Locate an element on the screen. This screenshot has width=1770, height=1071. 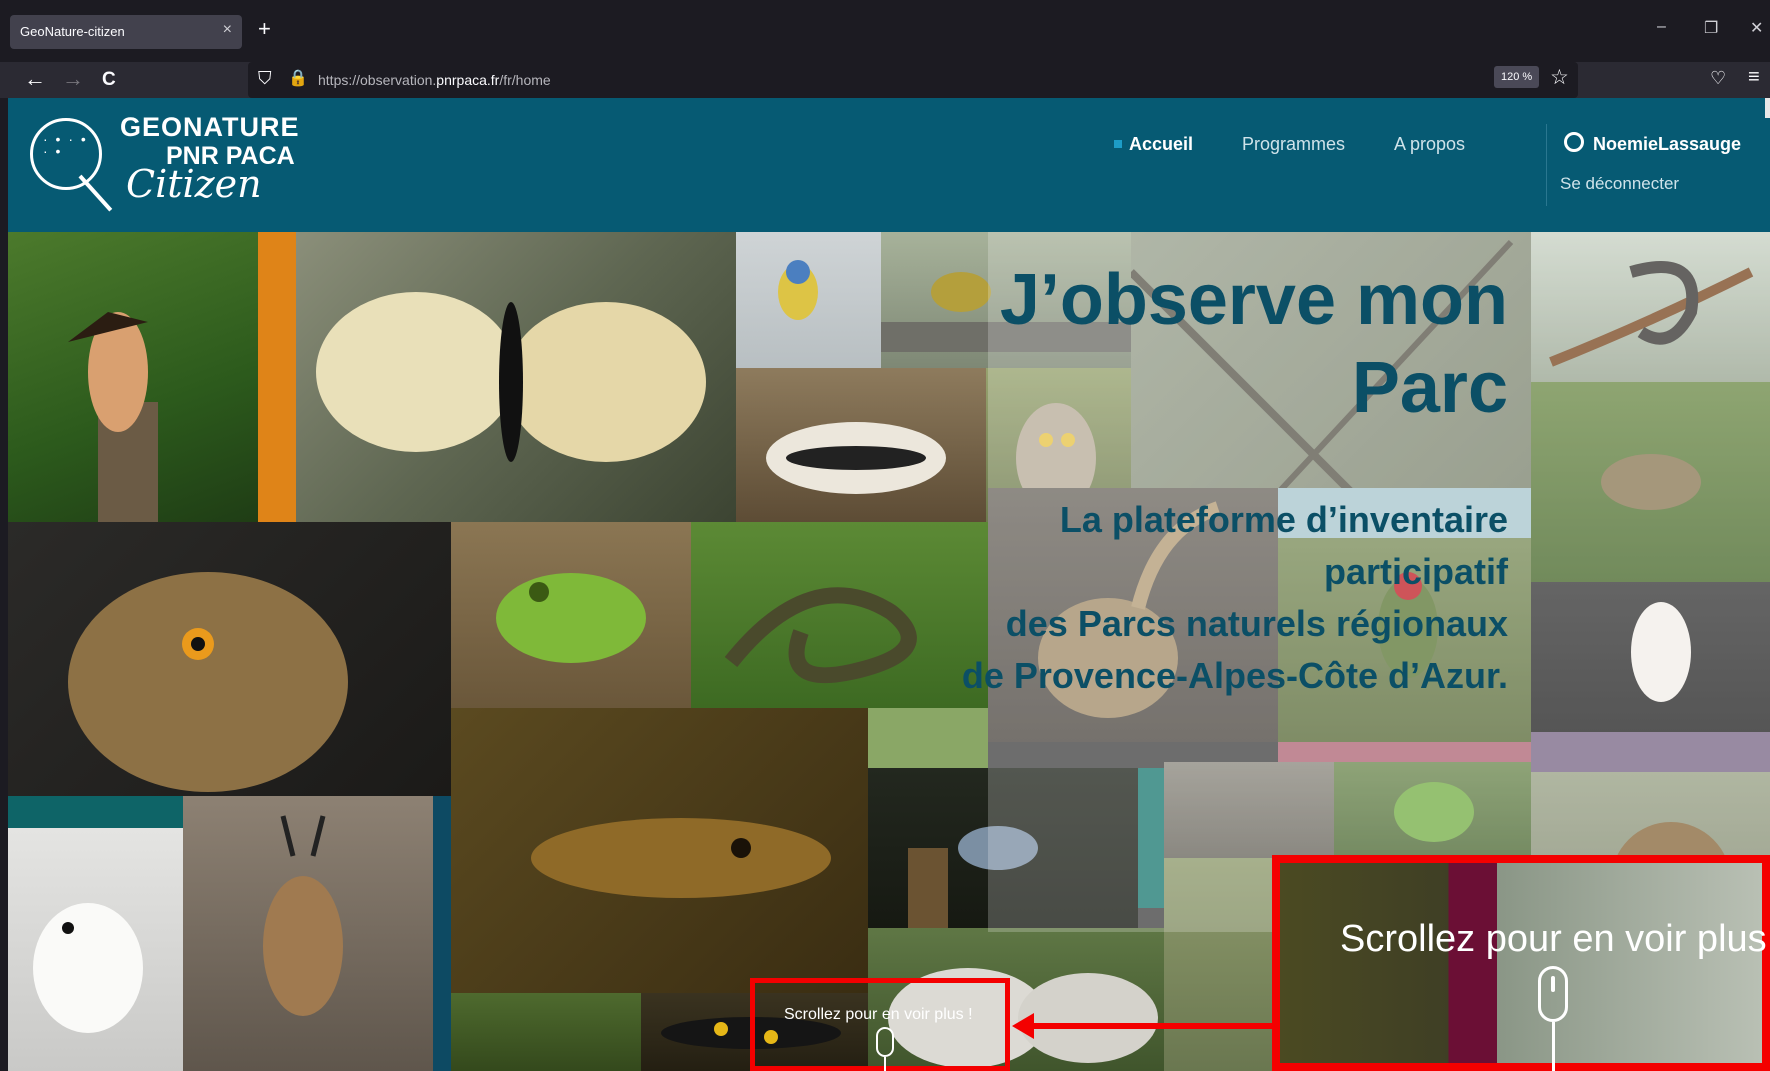
magnifier-handle is located at coordinates (95, 193).